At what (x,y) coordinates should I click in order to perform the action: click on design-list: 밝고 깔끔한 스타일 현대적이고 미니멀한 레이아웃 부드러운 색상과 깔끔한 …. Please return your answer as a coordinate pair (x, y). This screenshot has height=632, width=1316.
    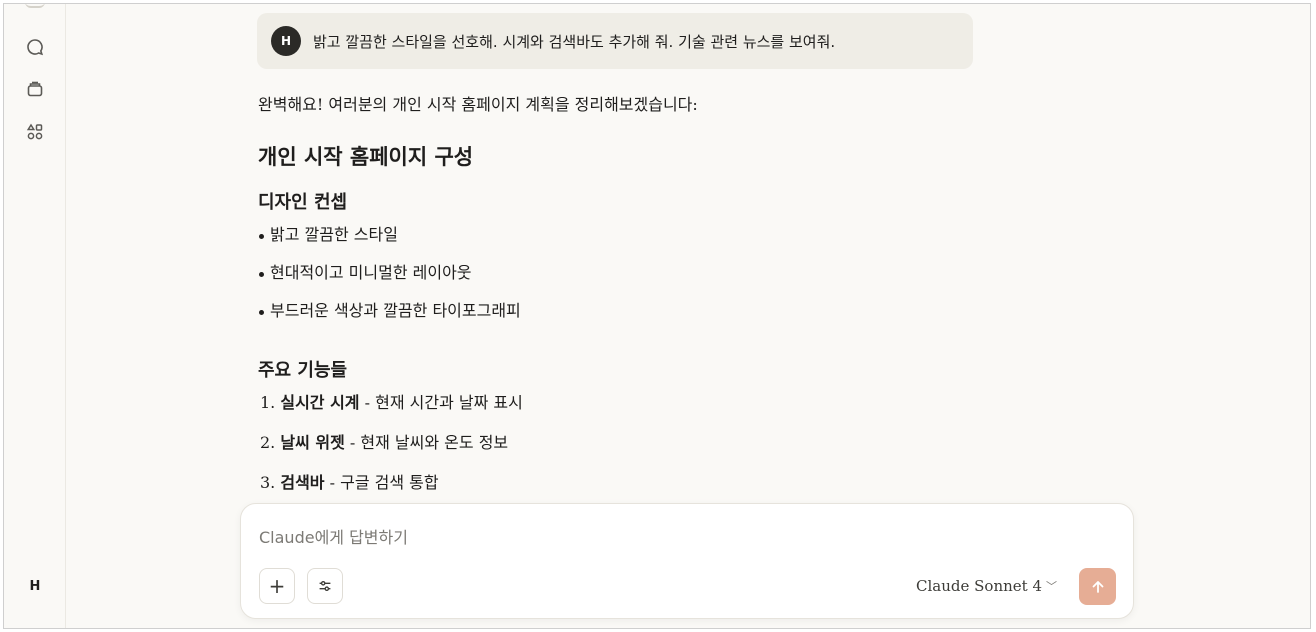
    Looking at the image, I should click on (638, 279).